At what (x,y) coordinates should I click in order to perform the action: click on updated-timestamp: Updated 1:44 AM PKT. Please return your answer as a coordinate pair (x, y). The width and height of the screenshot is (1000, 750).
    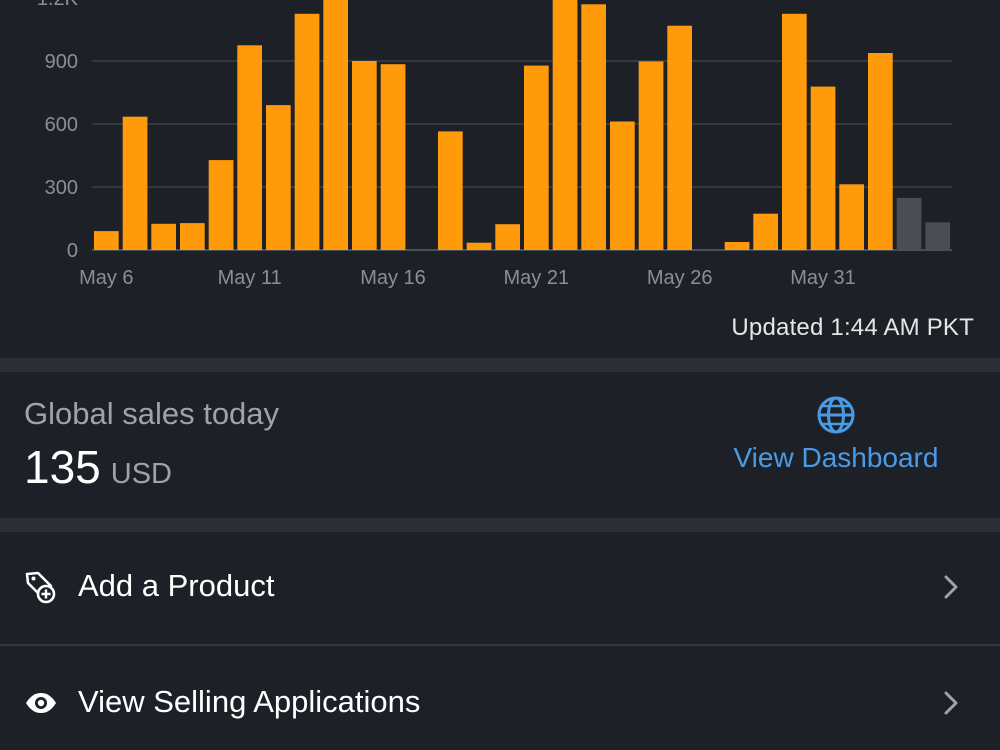
    Looking at the image, I should click on (852, 327).